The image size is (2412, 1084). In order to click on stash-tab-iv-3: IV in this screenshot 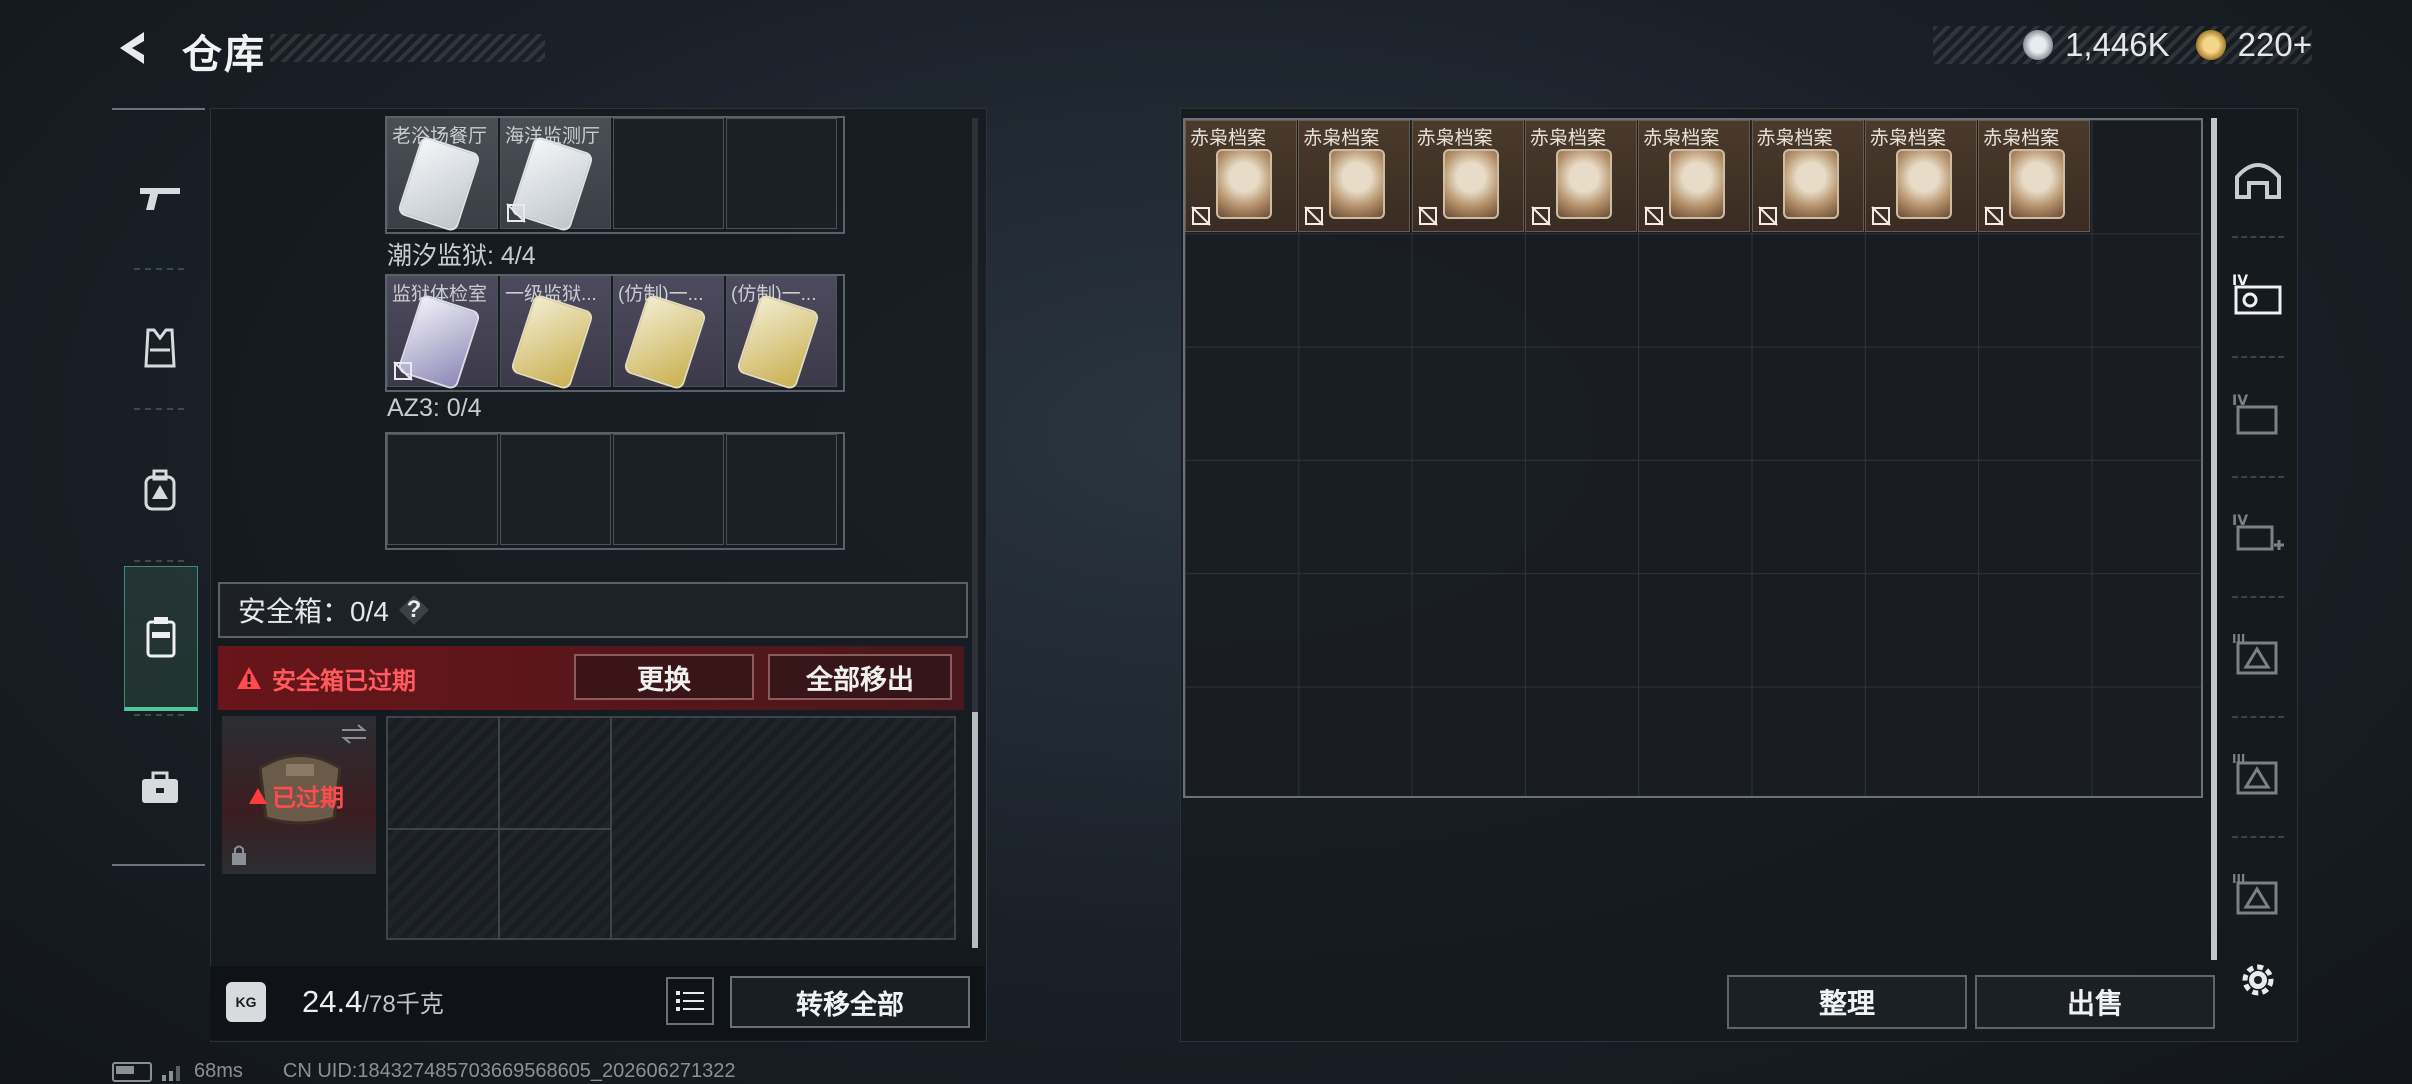, I will do `click(2258, 533)`.